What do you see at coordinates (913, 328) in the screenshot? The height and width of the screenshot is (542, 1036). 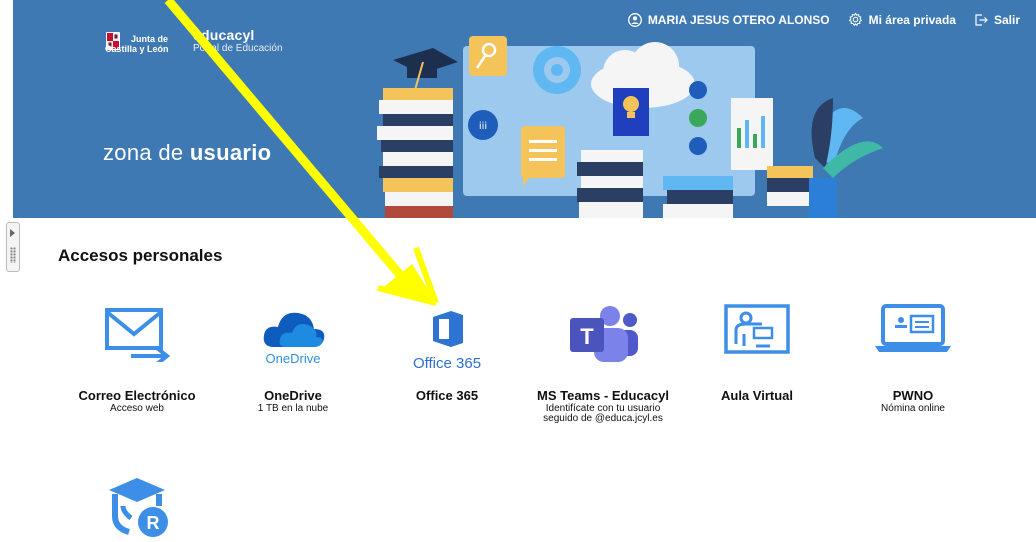 I see `pwno-laptop-icon` at bounding box center [913, 328].